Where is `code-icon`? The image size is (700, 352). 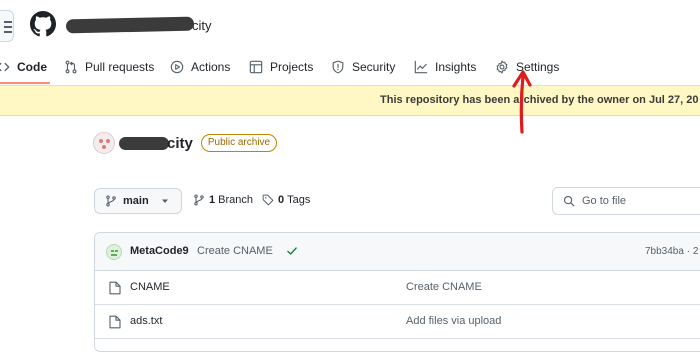
code-icon is located at coordinates (5, 67).